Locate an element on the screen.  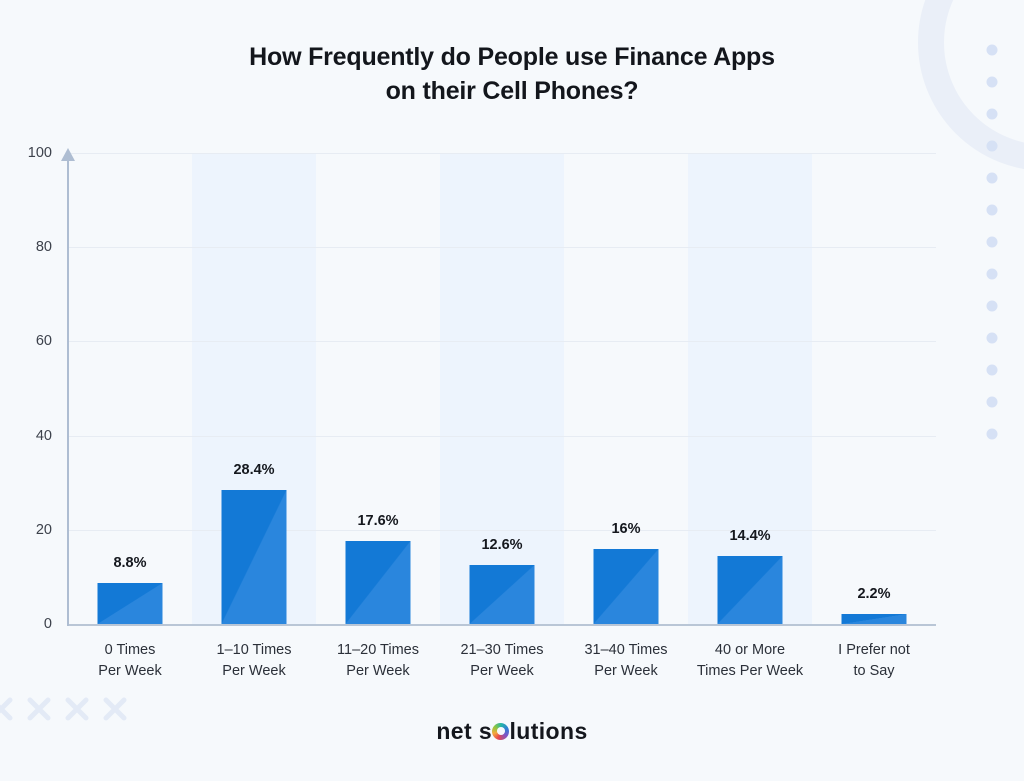
y-axis-line is located at coordinates (68, 393).